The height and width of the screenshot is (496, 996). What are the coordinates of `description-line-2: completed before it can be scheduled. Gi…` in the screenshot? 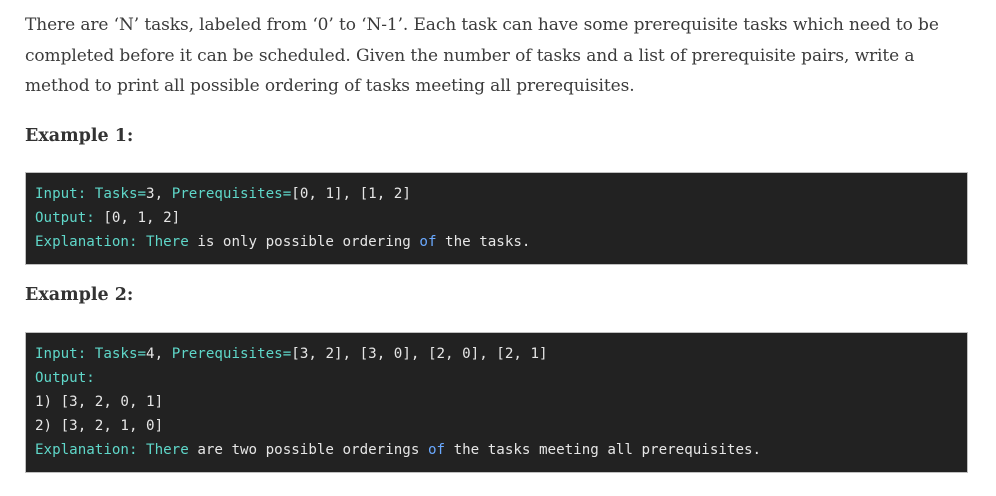 It's located at (470, 55).